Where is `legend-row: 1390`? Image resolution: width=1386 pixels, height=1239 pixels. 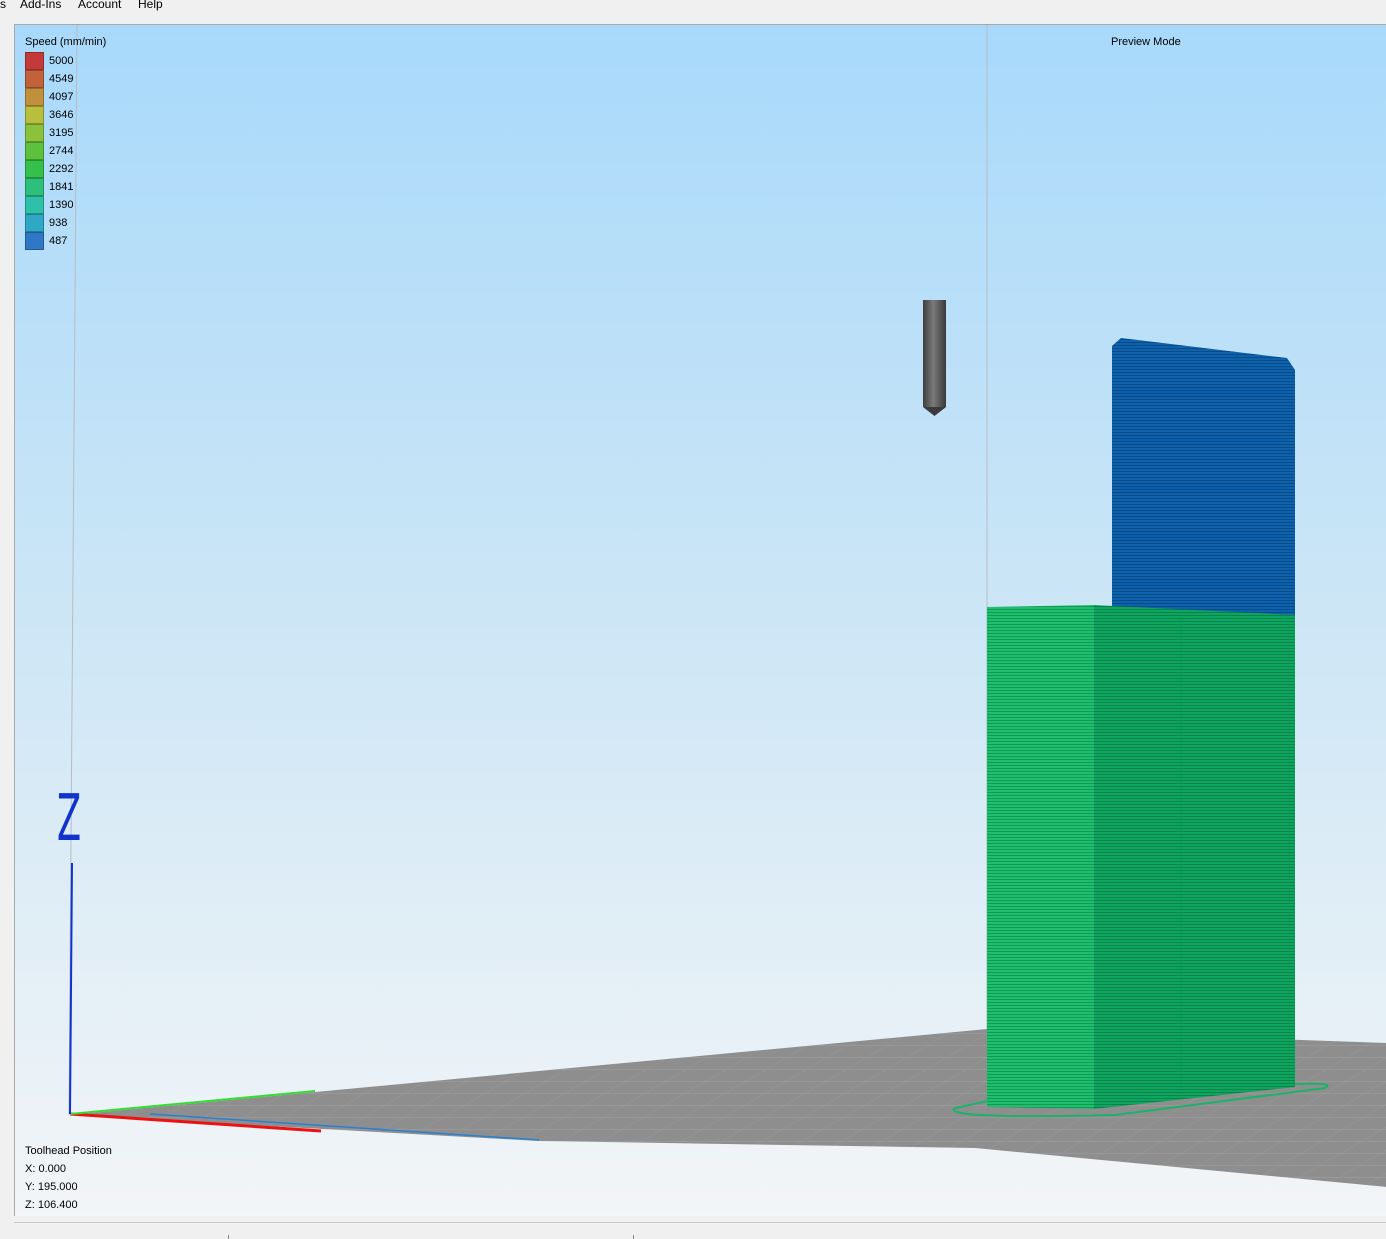 legend-row: 1390 is located at coordinates (65, 205).